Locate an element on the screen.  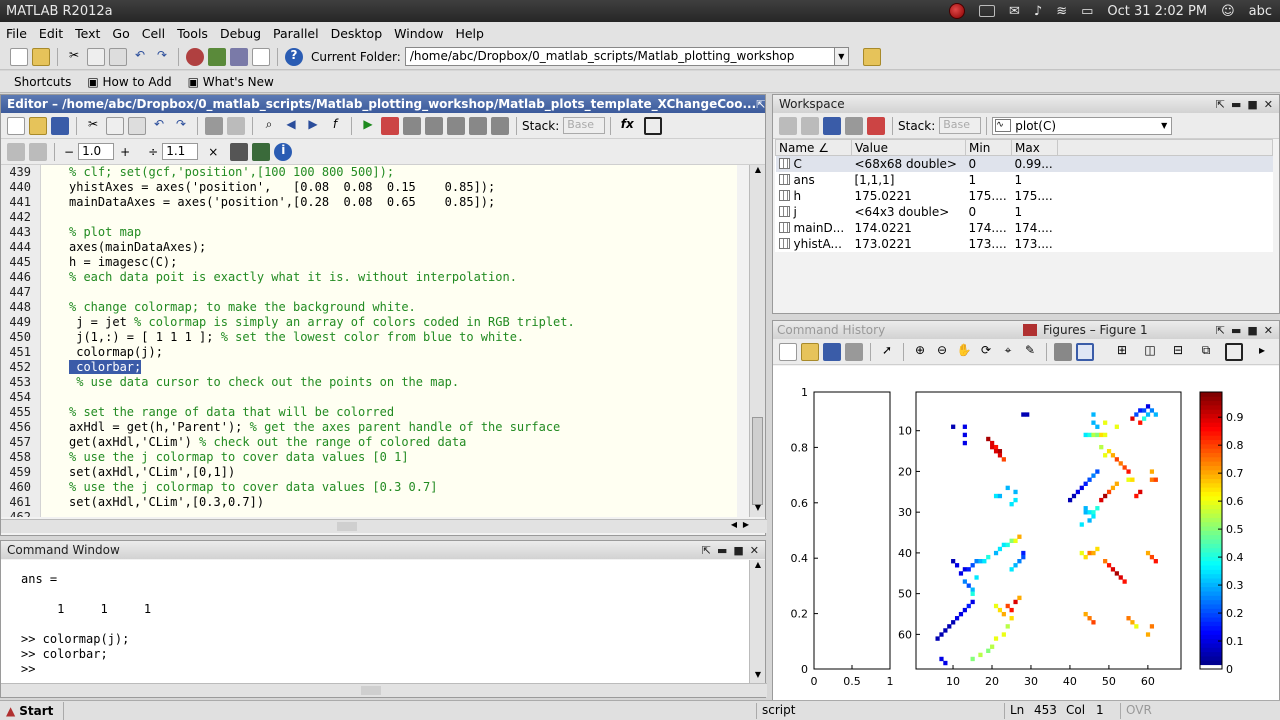
table-row: j <64x3 double> 0 1 is located at coordinates (1024, 212).